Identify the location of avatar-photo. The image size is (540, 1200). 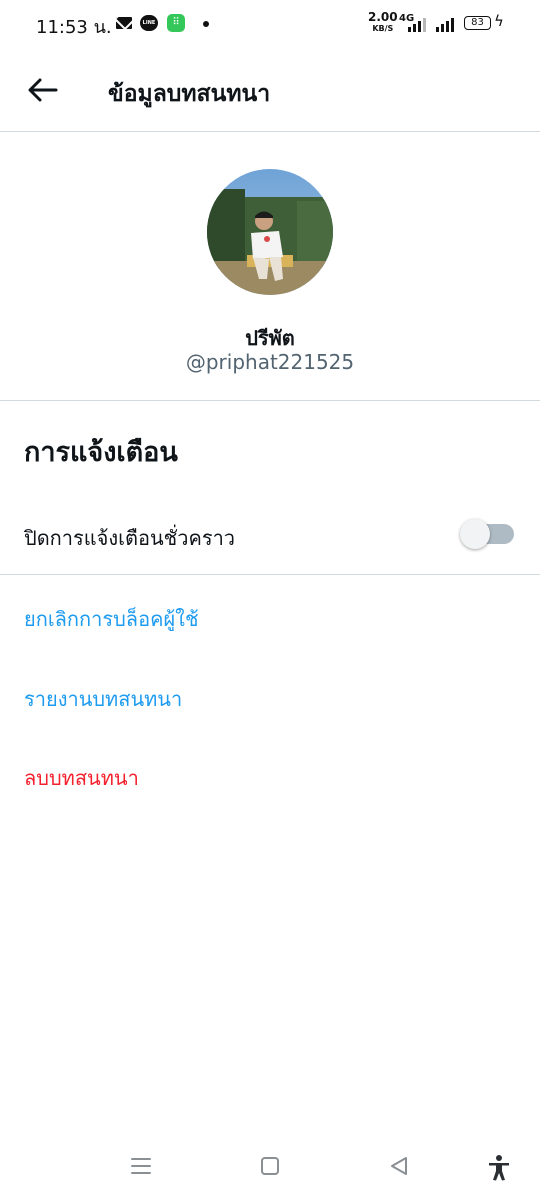
(270, 232).